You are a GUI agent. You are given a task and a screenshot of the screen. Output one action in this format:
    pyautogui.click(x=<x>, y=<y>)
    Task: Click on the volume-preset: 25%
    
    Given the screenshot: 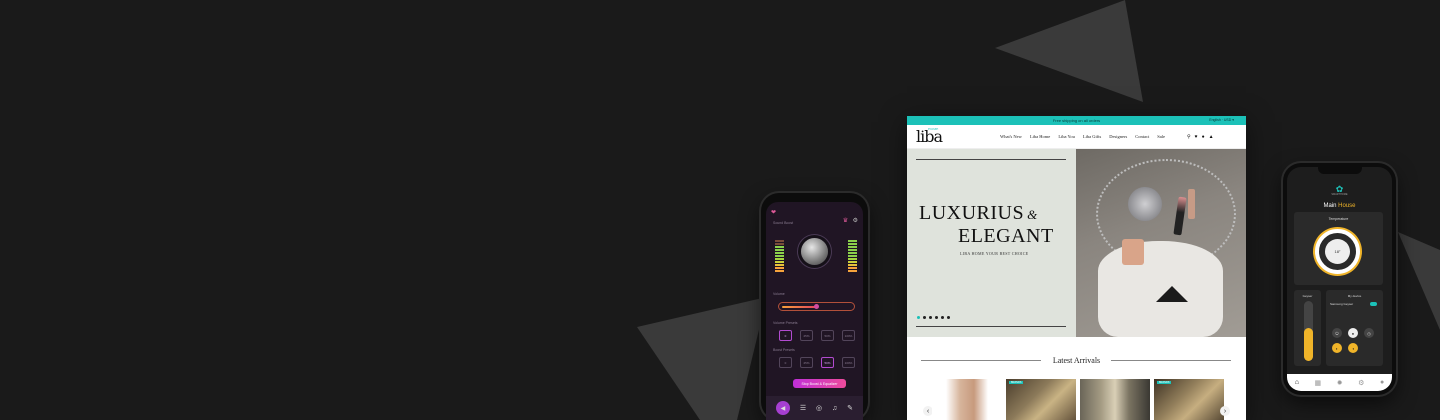 What is the action you would take?
    pyautogui.click(x=806, y=335)
    